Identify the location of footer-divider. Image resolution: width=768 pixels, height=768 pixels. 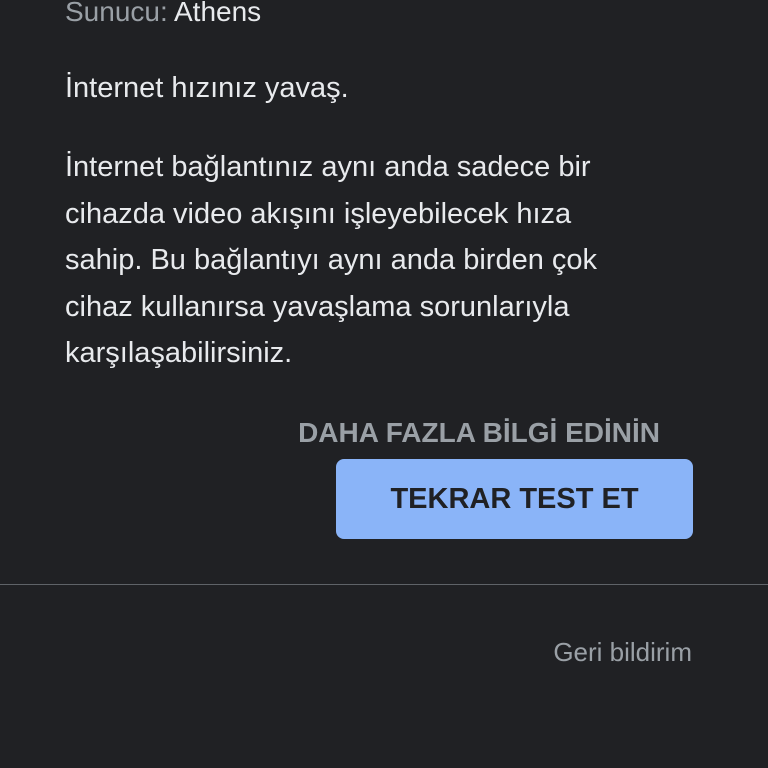
(384, 584).